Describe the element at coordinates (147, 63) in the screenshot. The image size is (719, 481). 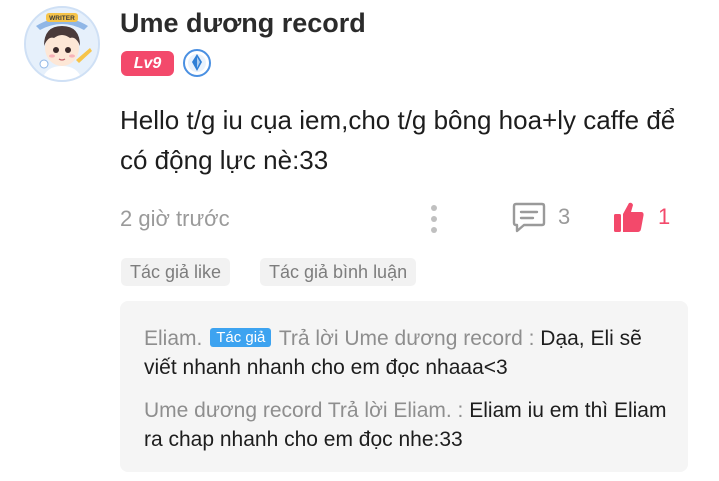
I see `level-badge: Lv9` at that location.